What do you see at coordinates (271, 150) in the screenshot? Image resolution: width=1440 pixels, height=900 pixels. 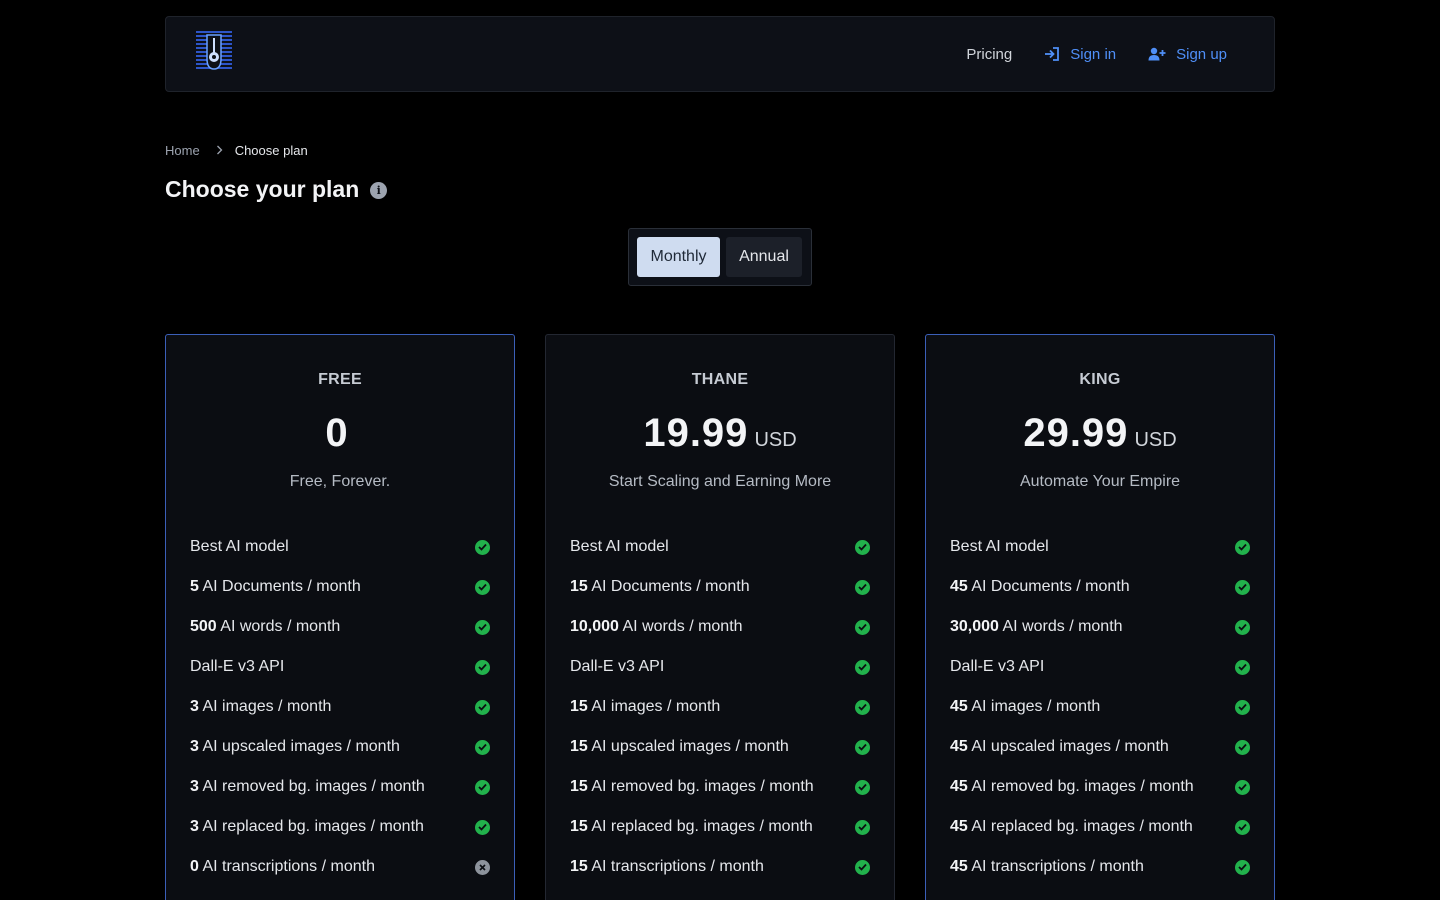 I see `breadcrumb-current: Choose plan` at bounding box center [271, 150].